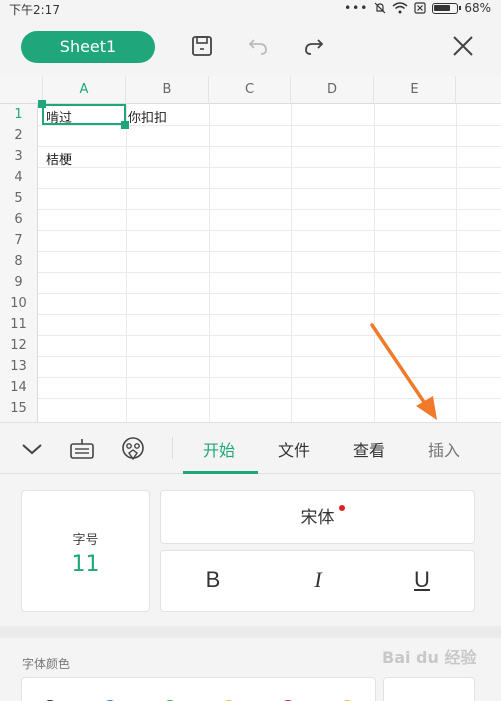 The image size is (501, 701). Describe the element at coordinates (34, 10) in the screenshot. I see `status-time: 下午2:17` at that location.